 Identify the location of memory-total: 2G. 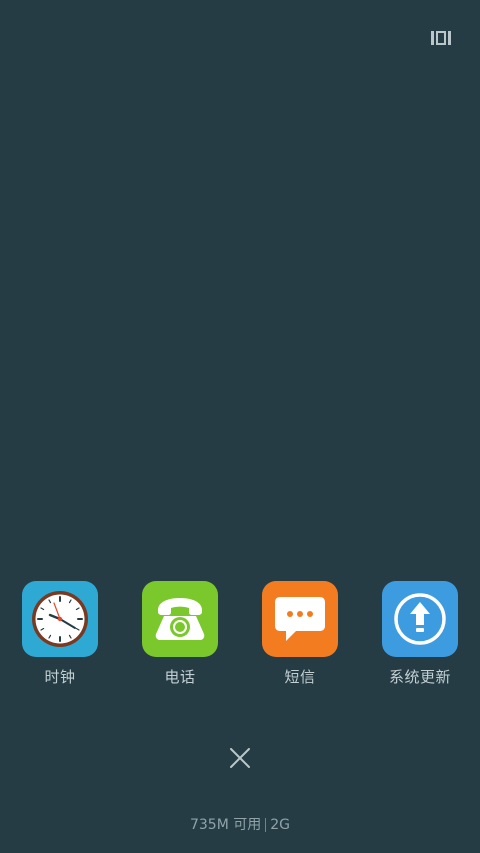
(280, 825).